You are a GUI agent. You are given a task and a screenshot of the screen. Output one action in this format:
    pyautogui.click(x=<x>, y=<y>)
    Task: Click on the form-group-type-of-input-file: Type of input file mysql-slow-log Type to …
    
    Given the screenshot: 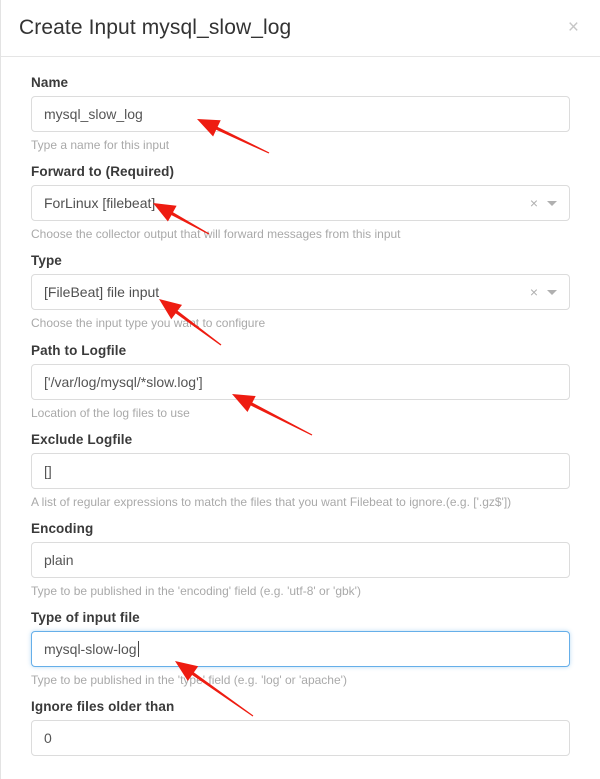 What is the action you would take?
    pyautogui.click(x=300, y=649)
    